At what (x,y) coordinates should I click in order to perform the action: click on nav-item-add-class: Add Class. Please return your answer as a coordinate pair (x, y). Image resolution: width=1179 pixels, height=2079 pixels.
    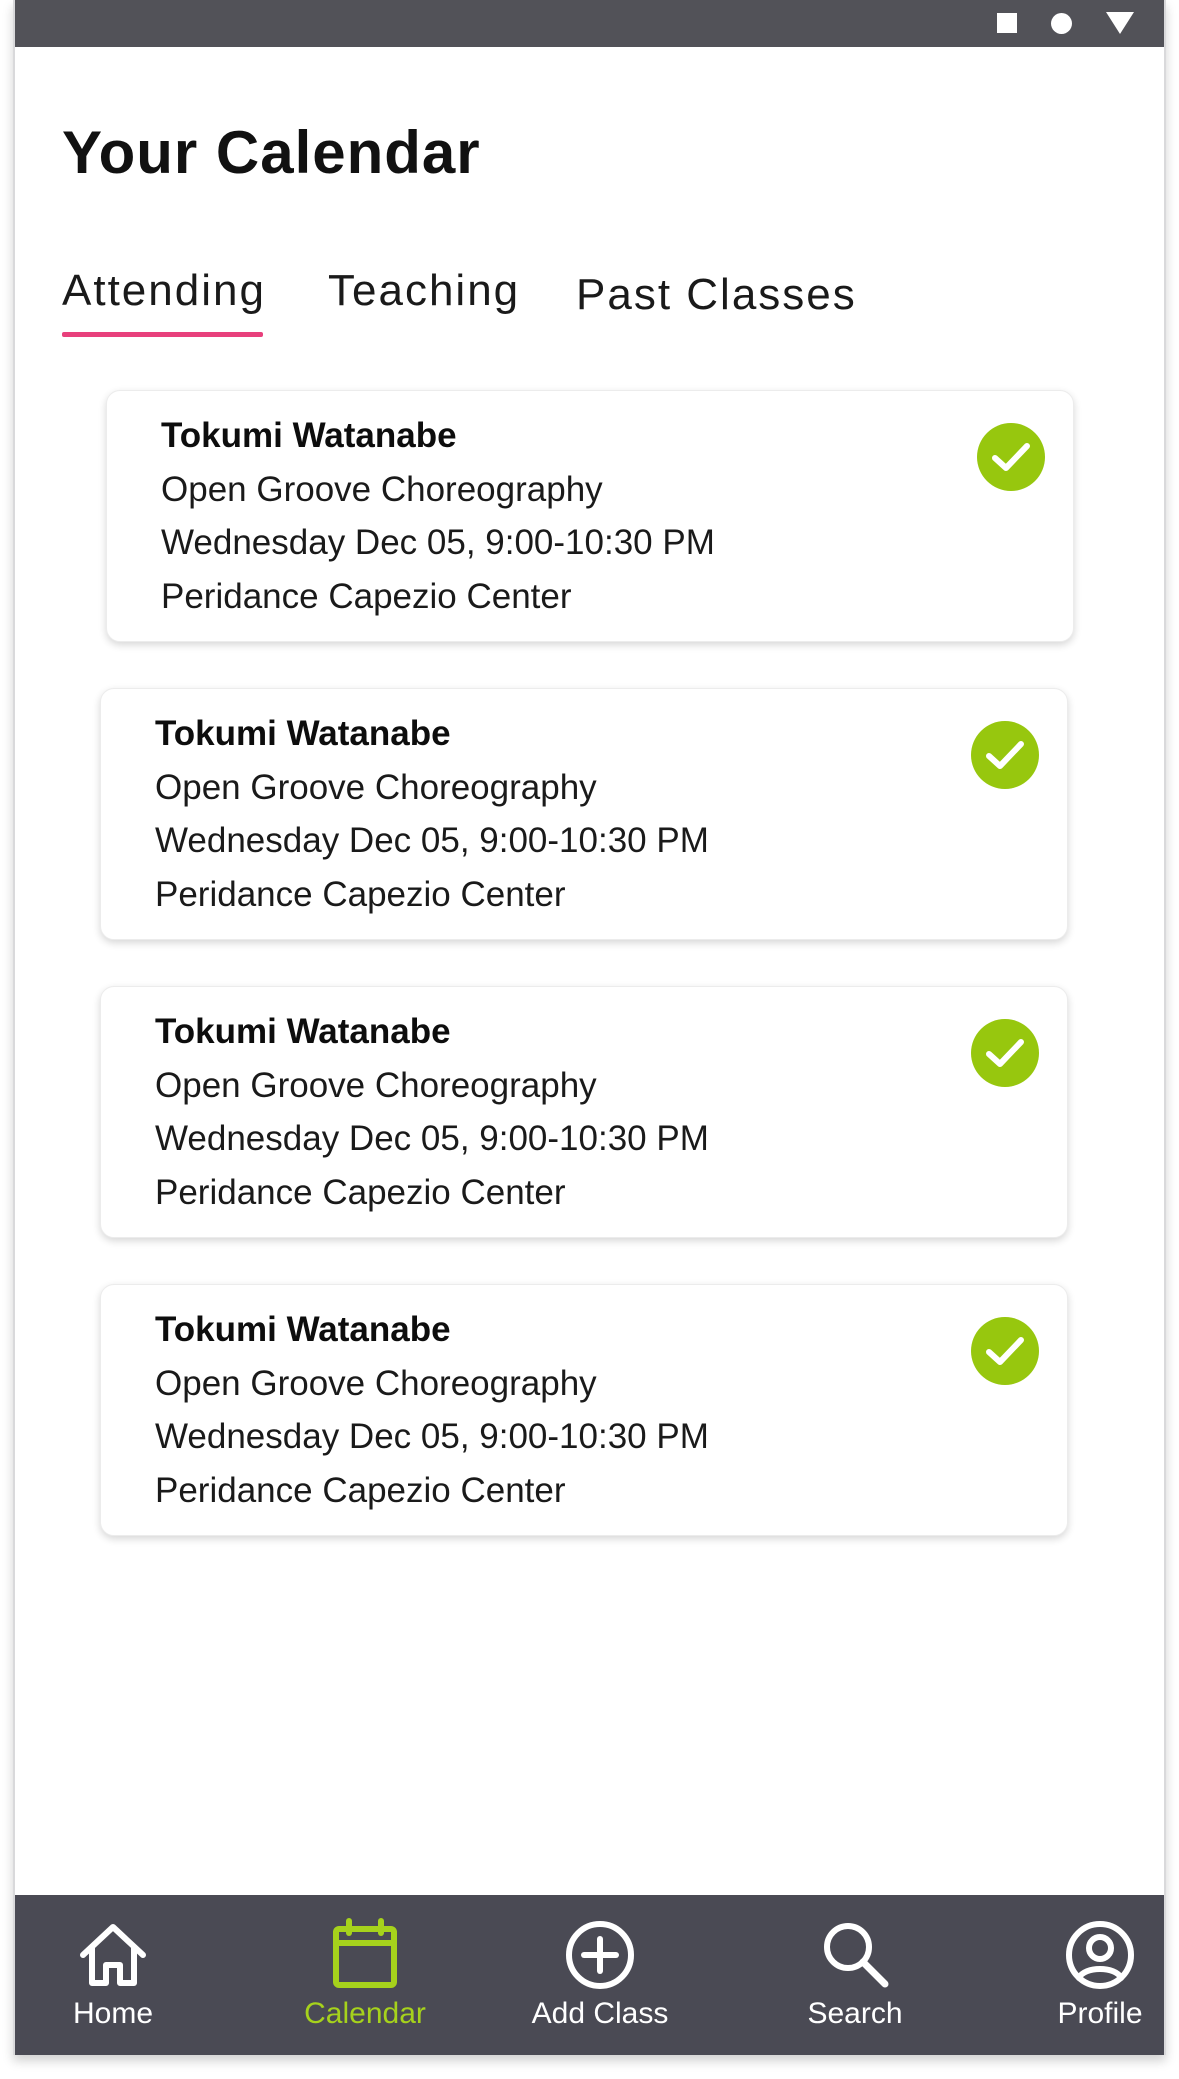
    Looking at the image, I should click on (600, 1975).